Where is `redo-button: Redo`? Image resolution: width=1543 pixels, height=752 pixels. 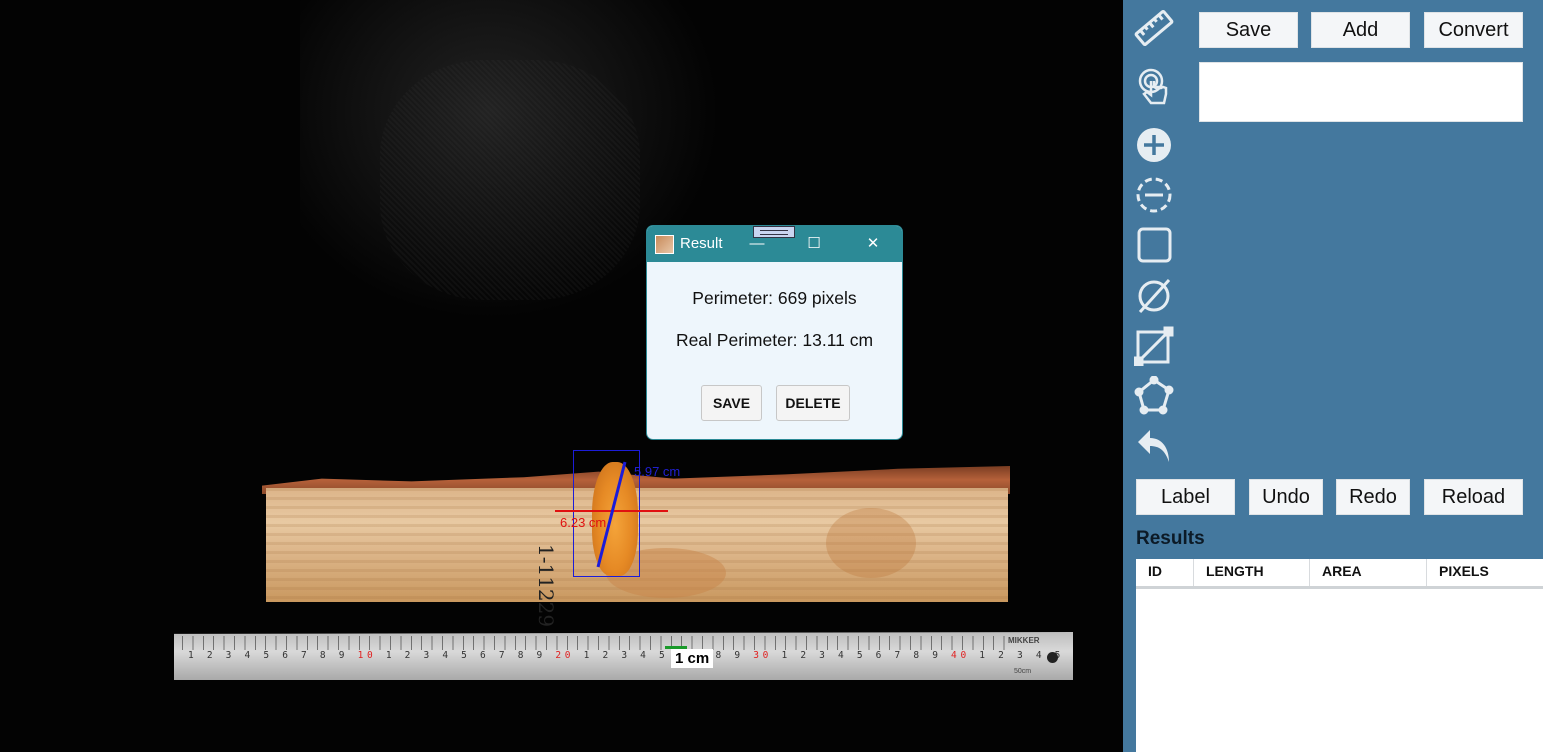
redo-button: Redo is located at coordinates (1373, 497).